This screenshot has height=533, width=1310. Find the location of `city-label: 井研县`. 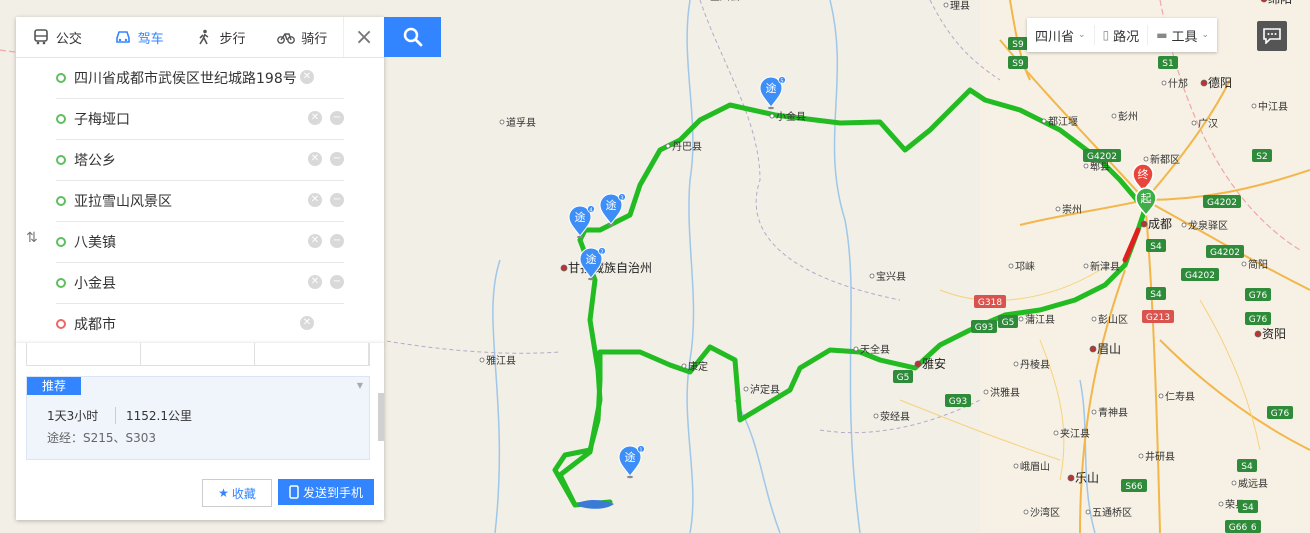

city-label: 井研县 is located at coordinates (1160, 456).